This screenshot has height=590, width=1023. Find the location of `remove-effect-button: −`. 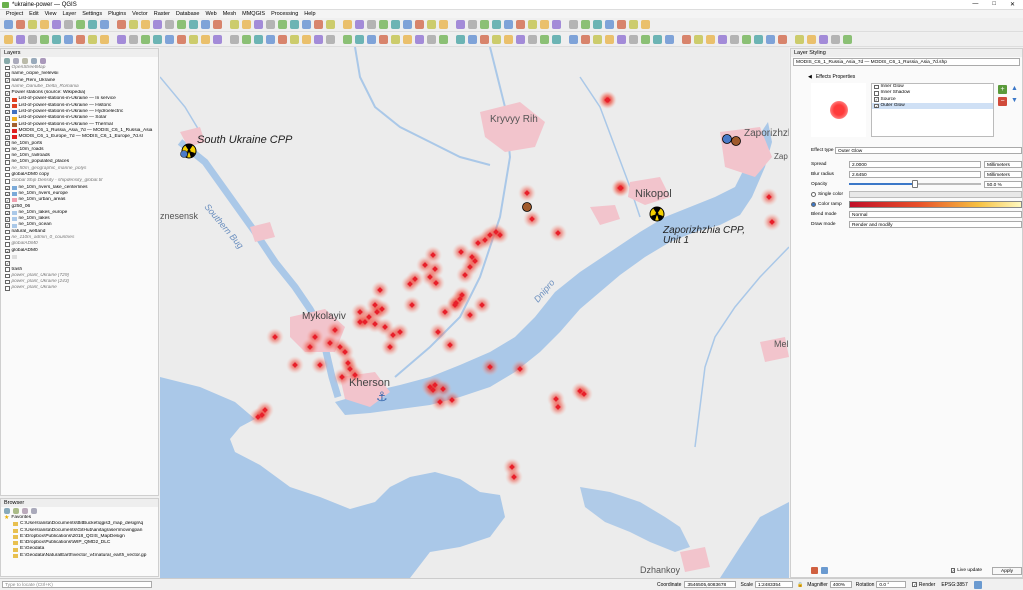

remove-effect-button: − is located at coordinates (1002, 101).